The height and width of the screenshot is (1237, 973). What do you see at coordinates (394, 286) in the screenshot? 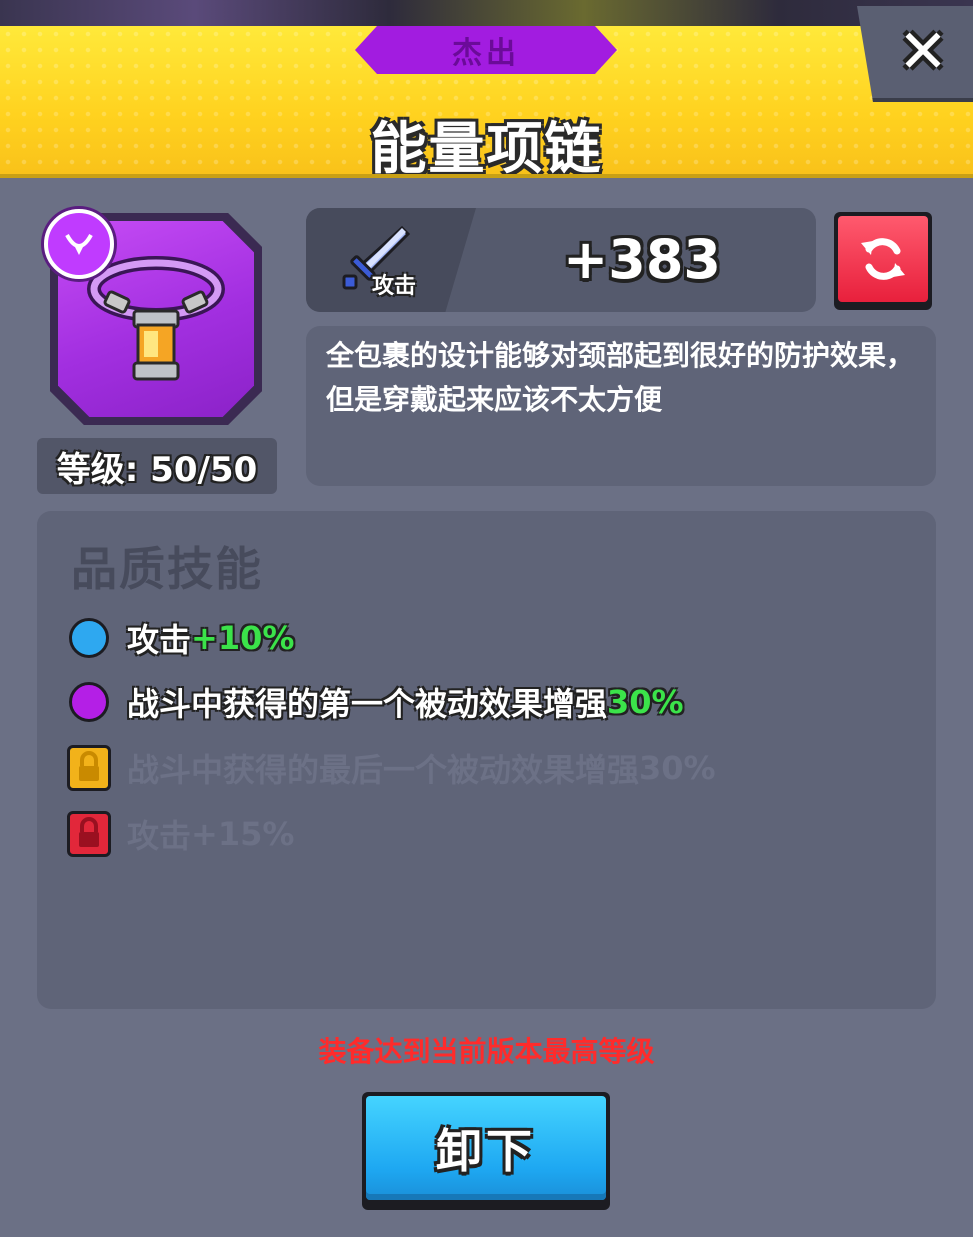
I see `stat-label: 攻击` at bounding box center [394, 286].